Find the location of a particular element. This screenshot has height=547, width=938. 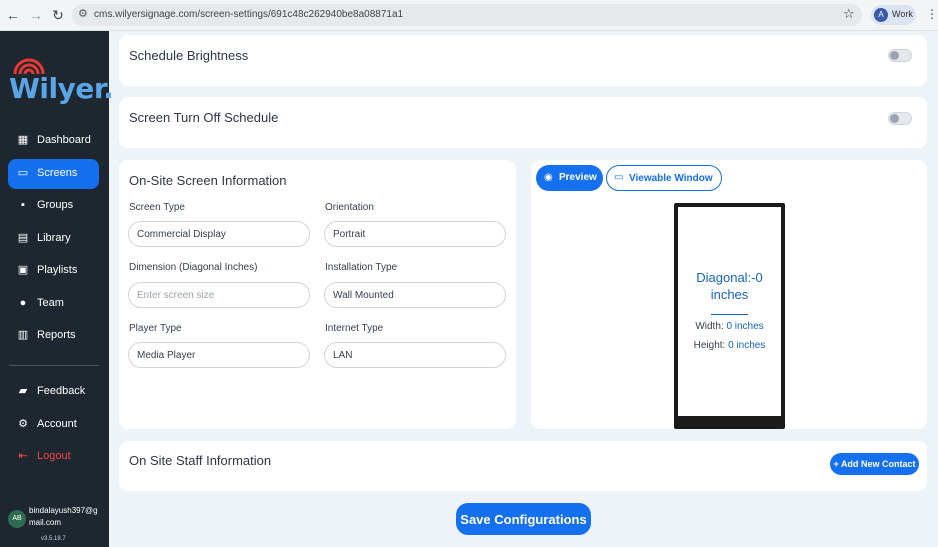

screen-turn-off-card: Screen Turn Off Schedule is located at coordinates (523, 122).